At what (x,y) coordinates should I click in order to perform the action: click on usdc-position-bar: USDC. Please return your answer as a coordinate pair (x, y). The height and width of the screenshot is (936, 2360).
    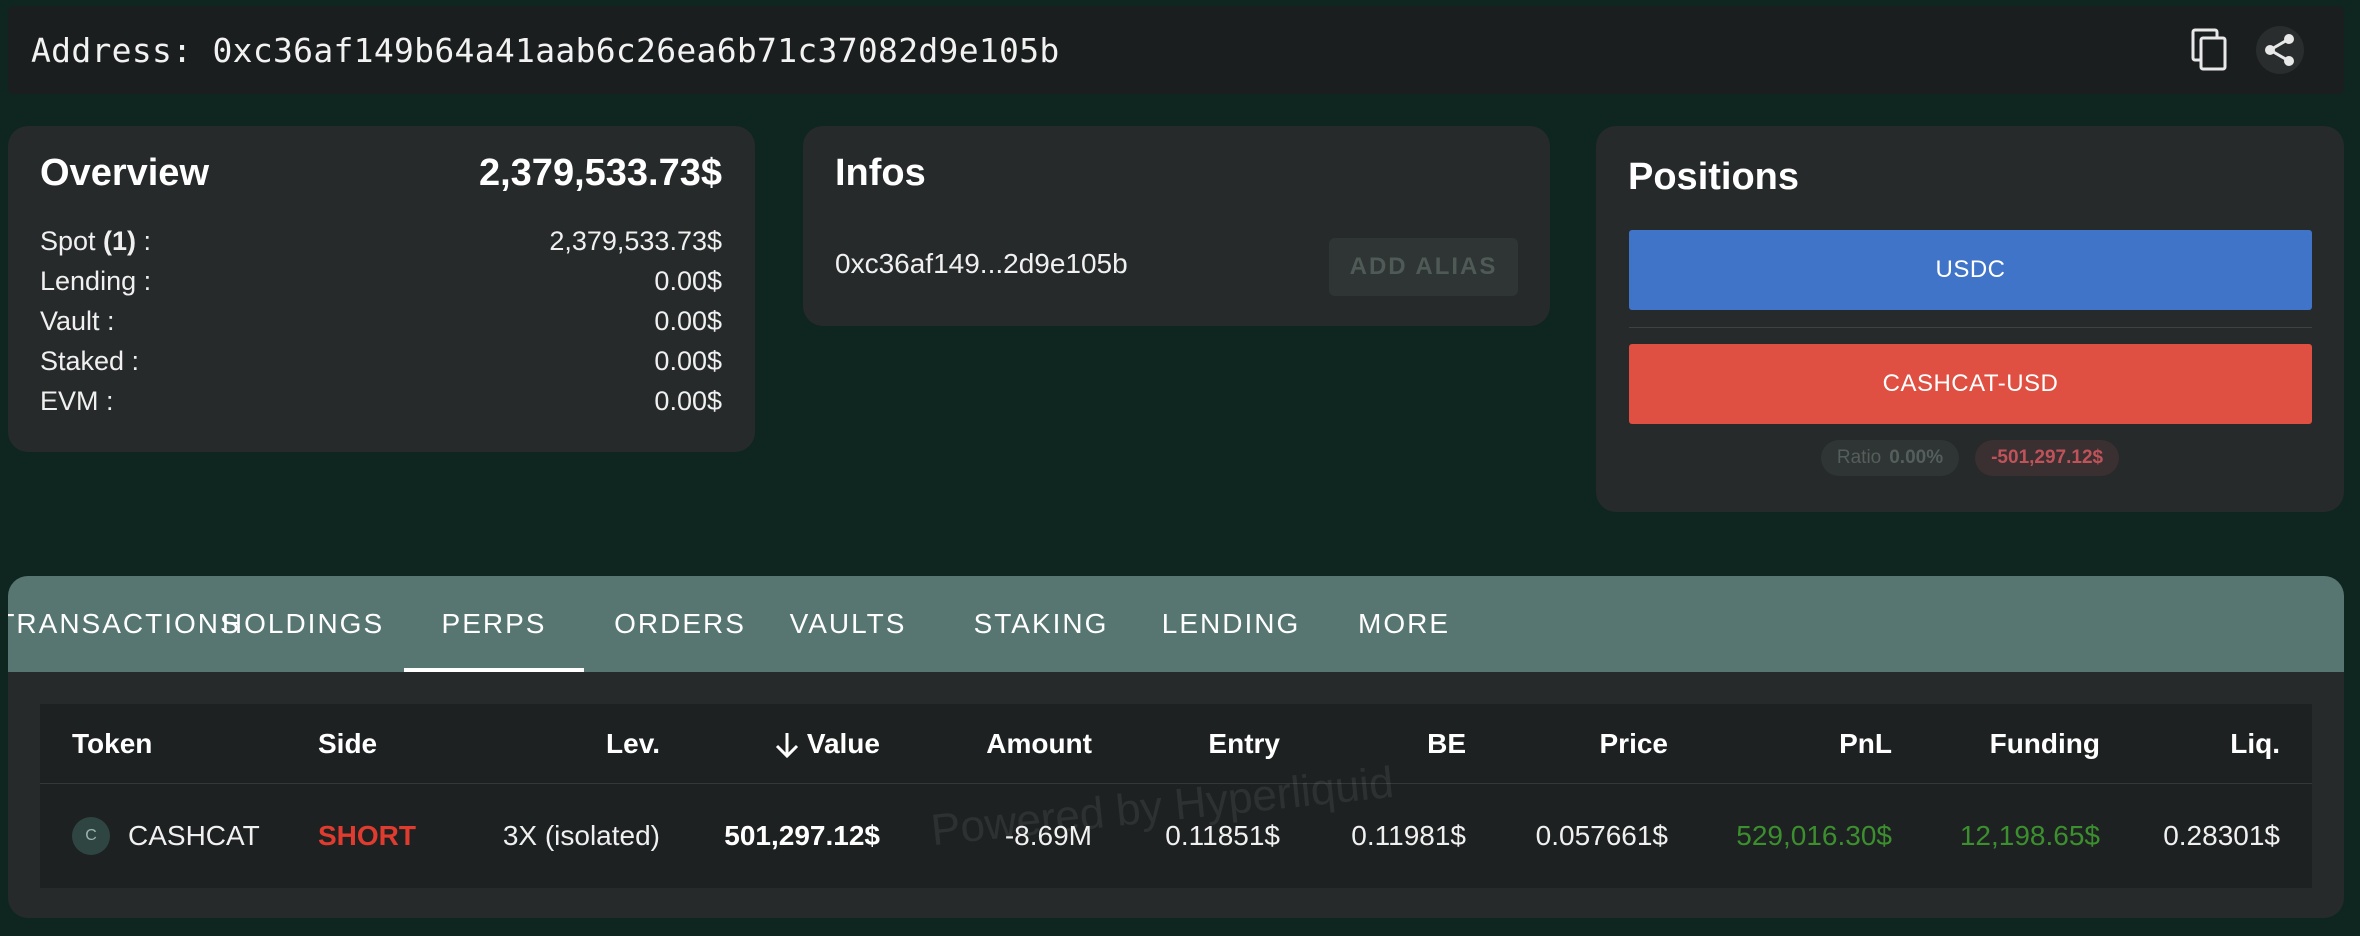
    Looking at the image, I should click on (1970, 270).